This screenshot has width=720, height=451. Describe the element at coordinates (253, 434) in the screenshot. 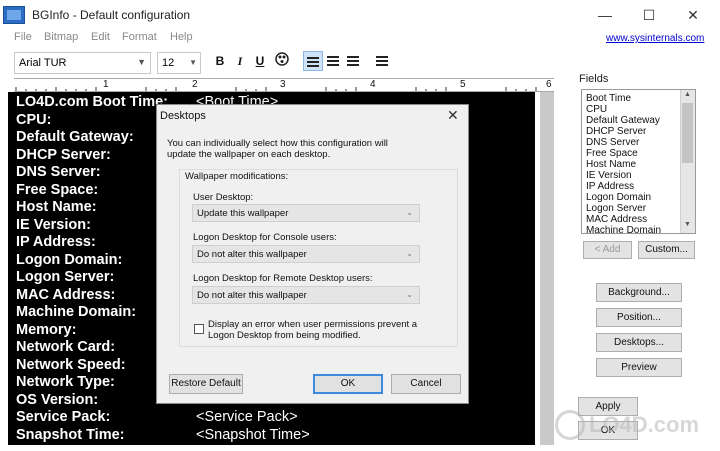

I see `editor-value: <Snapshot Time>` at that location.